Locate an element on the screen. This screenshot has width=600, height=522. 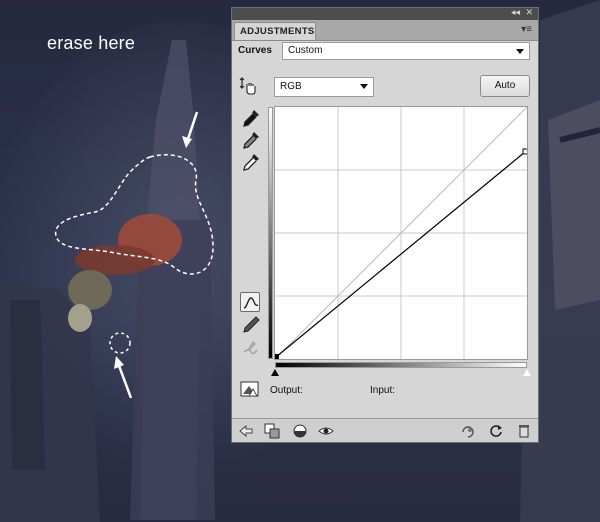
channel-select: RGB is located at coordinates (324, 87).